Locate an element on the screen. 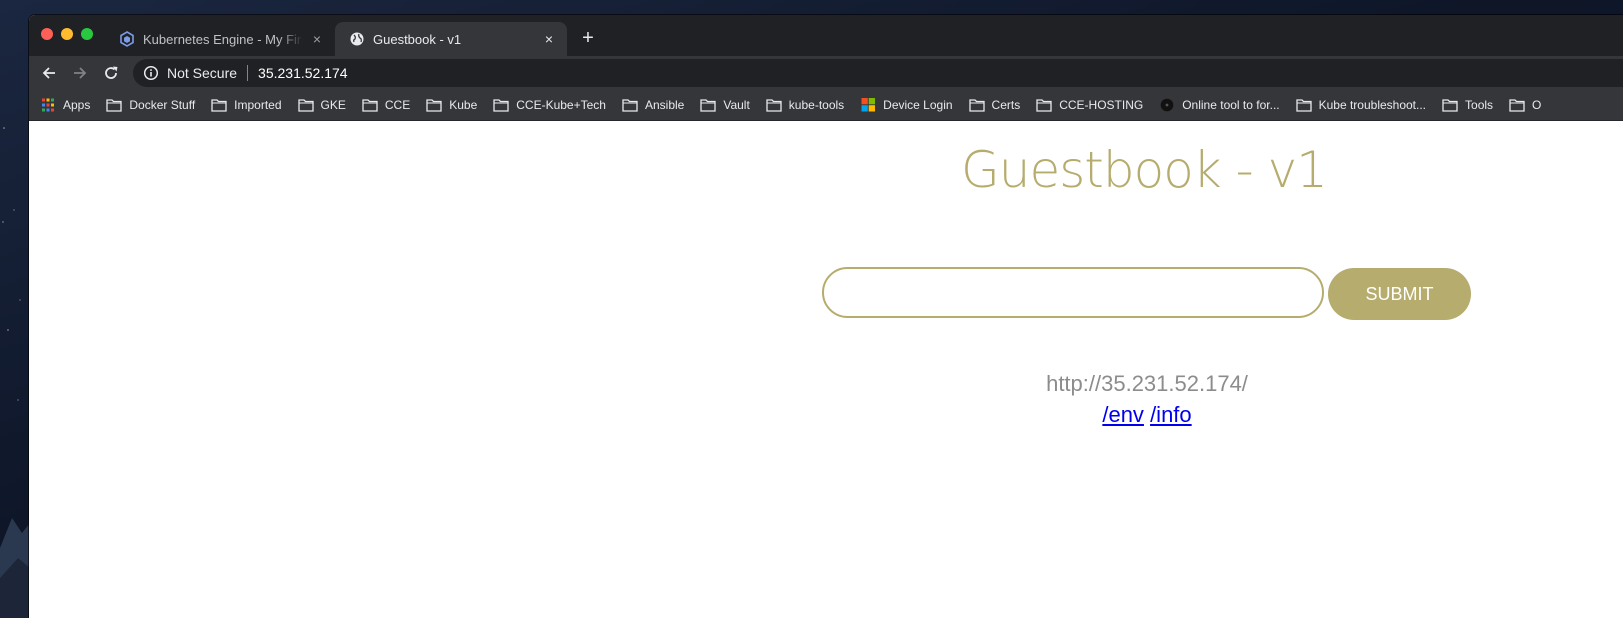  dark-circle-icon is located at coordinates (1167, 104).